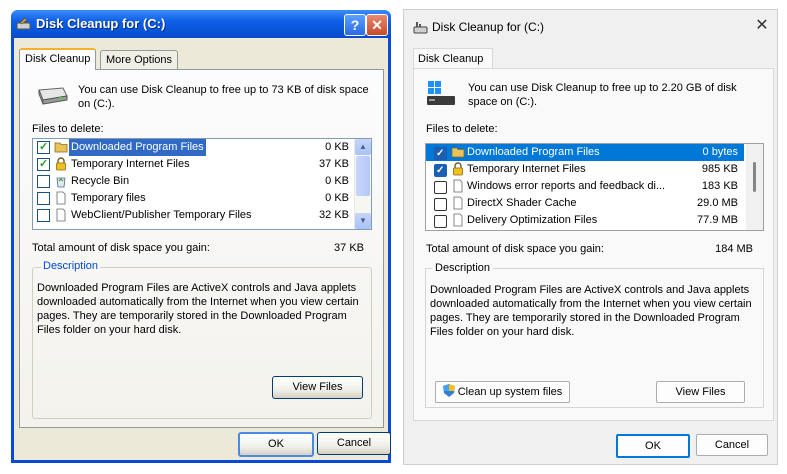  What do you see at coordinates (101, 23) in the screenshot?
I see `xp-window-title: Disk Cleanup for (C:)` at bounding box center [101, 23].